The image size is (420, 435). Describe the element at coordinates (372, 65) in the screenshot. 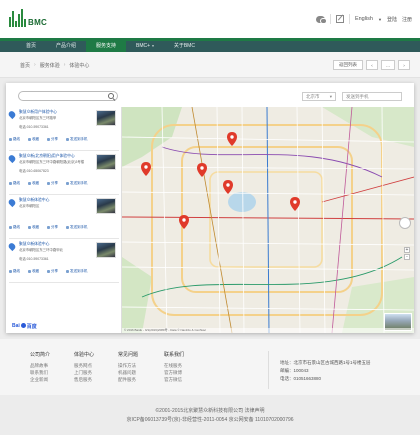

I see `prev-button: ‹` at that location.